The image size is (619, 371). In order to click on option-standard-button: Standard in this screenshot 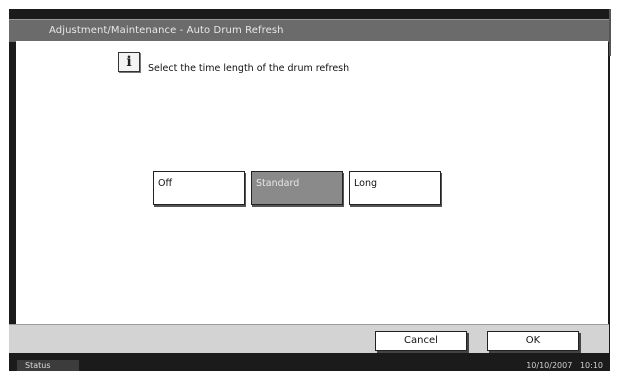, I will do `click(297, 188)`.